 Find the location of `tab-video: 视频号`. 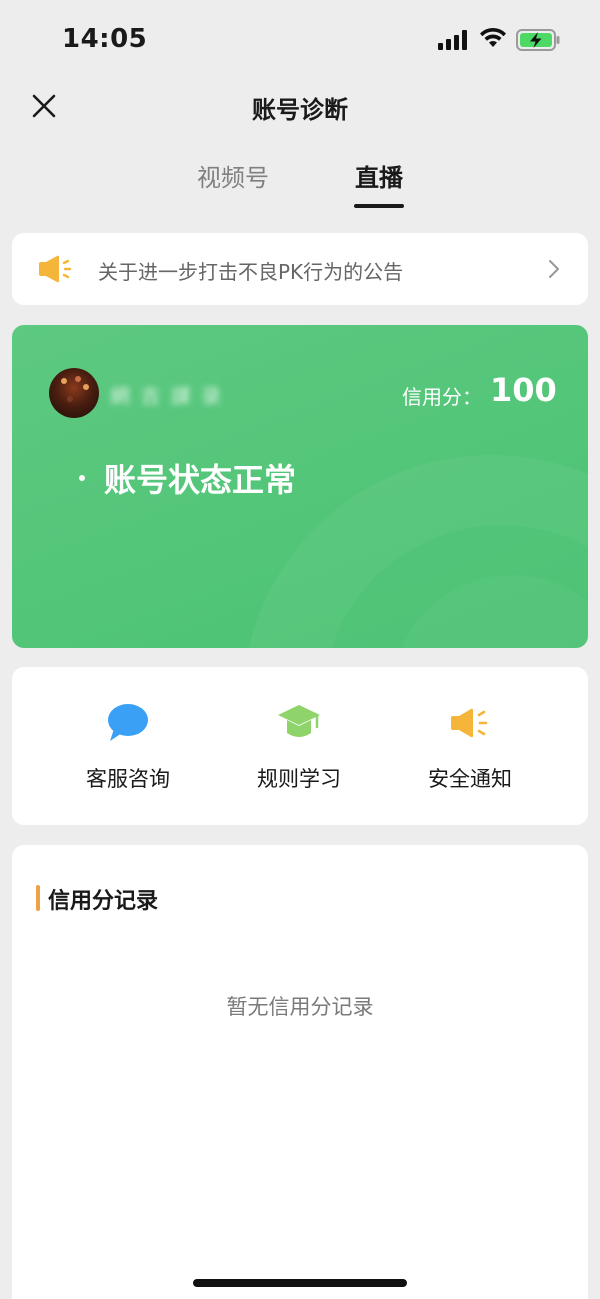

tab-video: 视频号 is located at coordinates (233, 175).